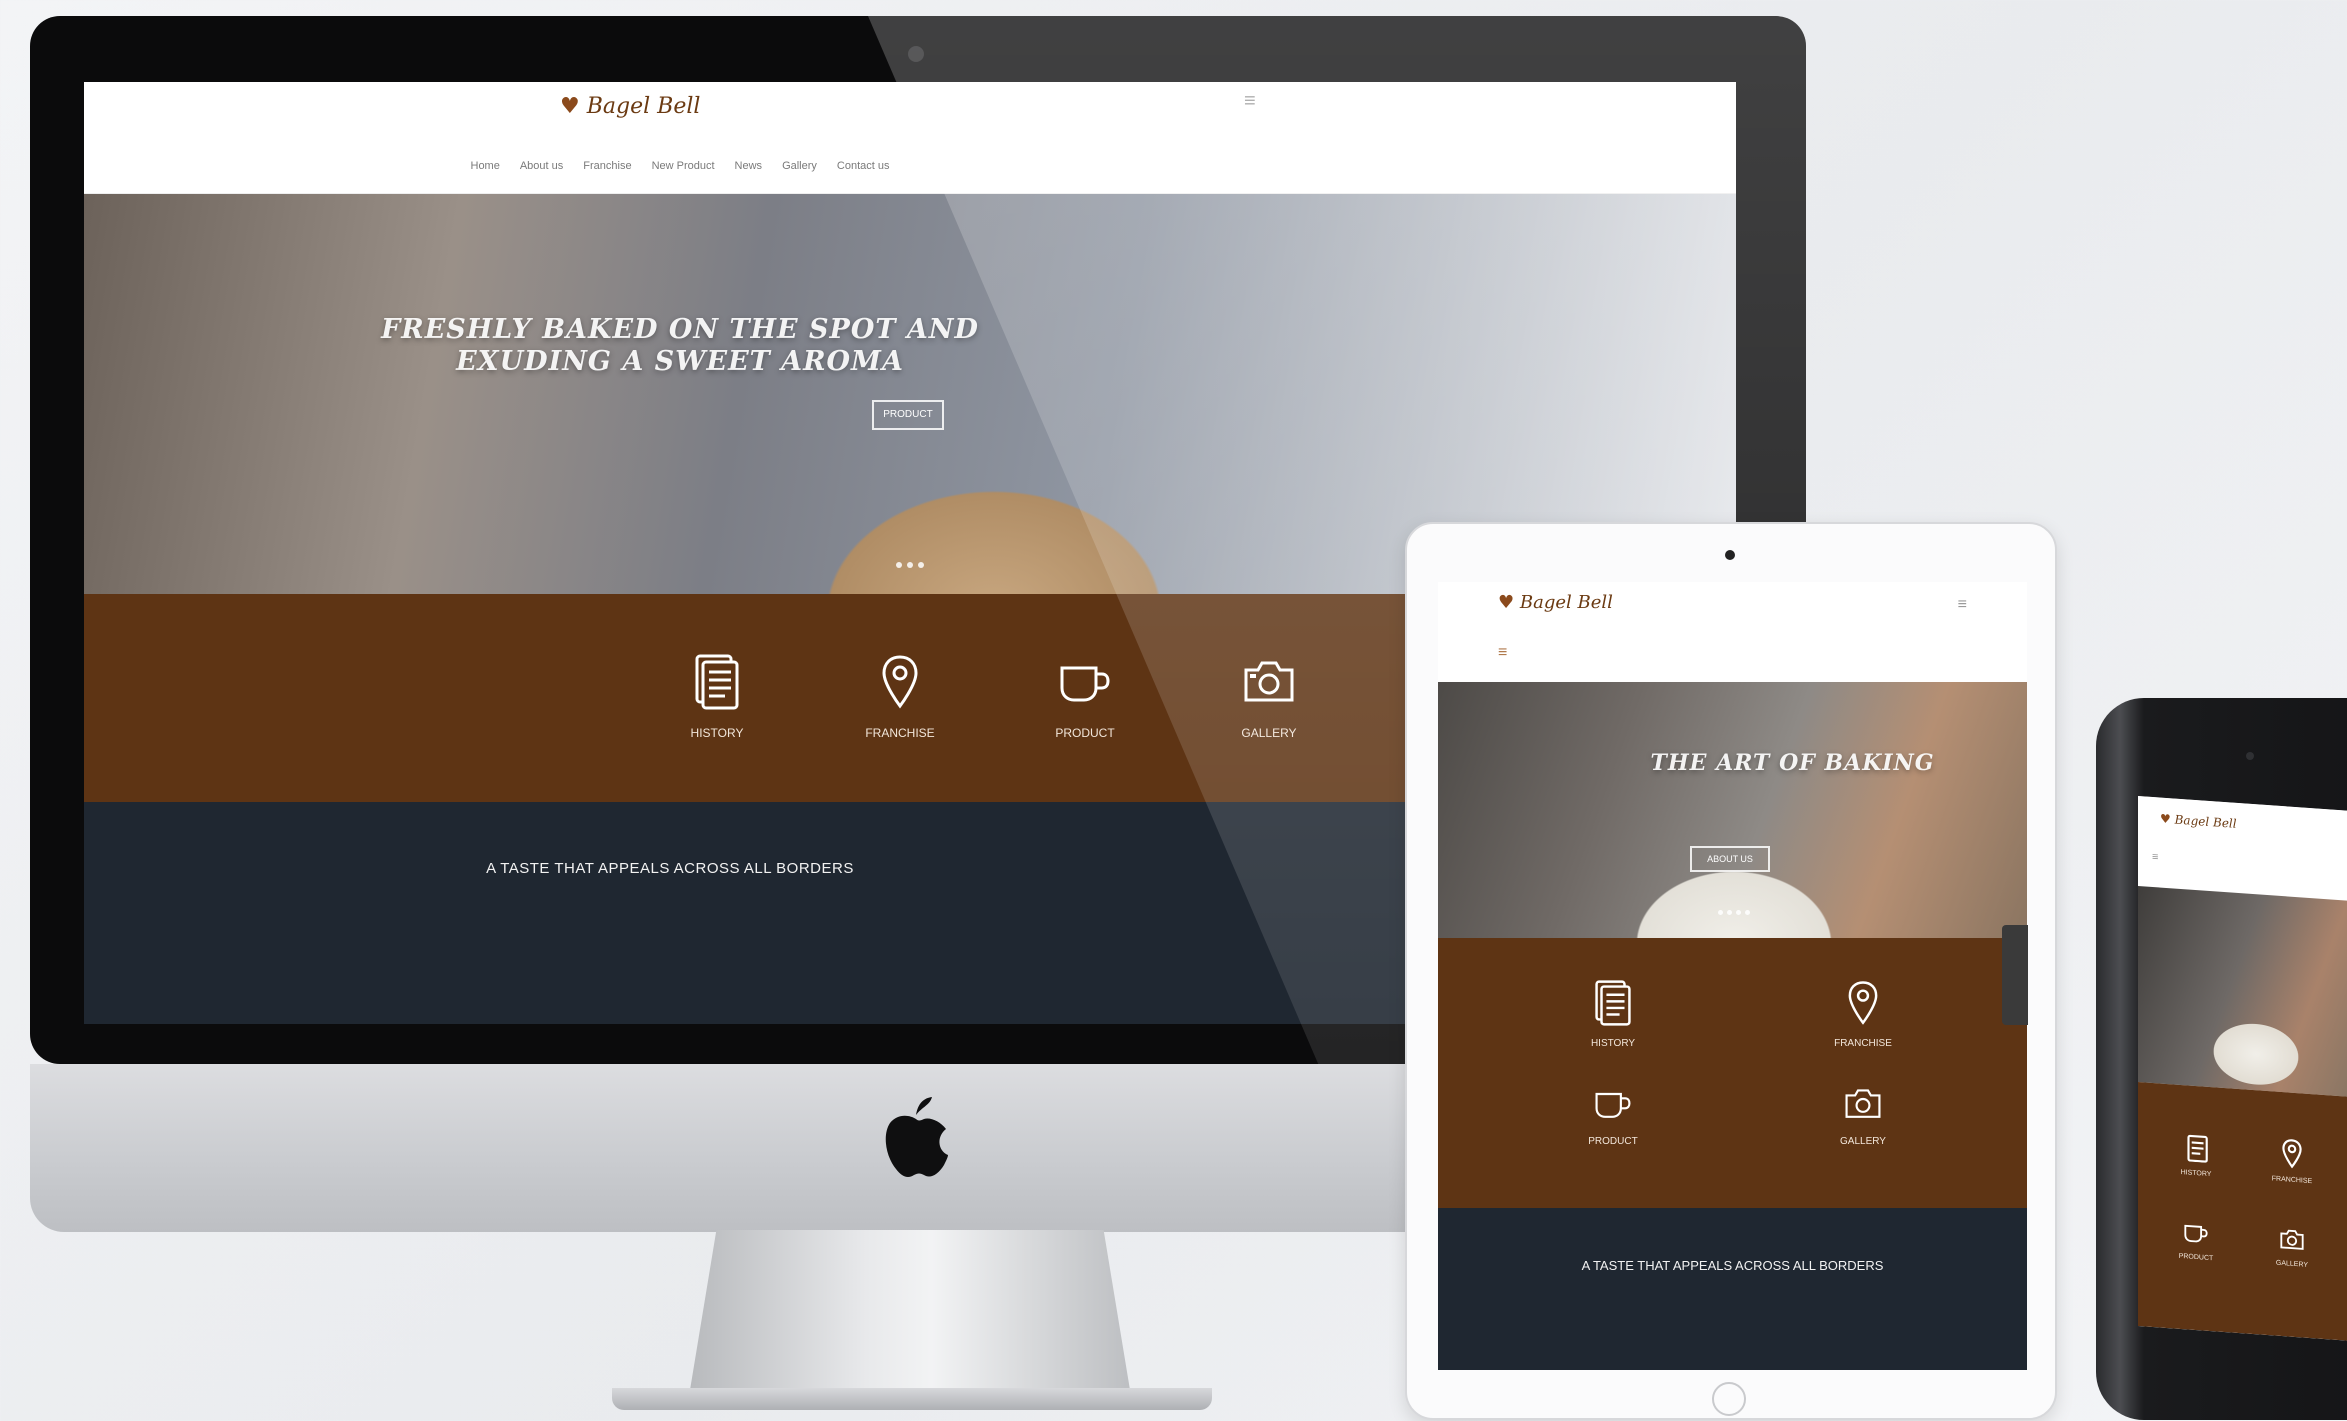 Image resolution: width=2347 pixels, height=1421 pixels. What do you see at coordinates (863, 166) in the screenshot?
I see `nav-item-contact-us: Contact us` at bounding box center [863, 166].